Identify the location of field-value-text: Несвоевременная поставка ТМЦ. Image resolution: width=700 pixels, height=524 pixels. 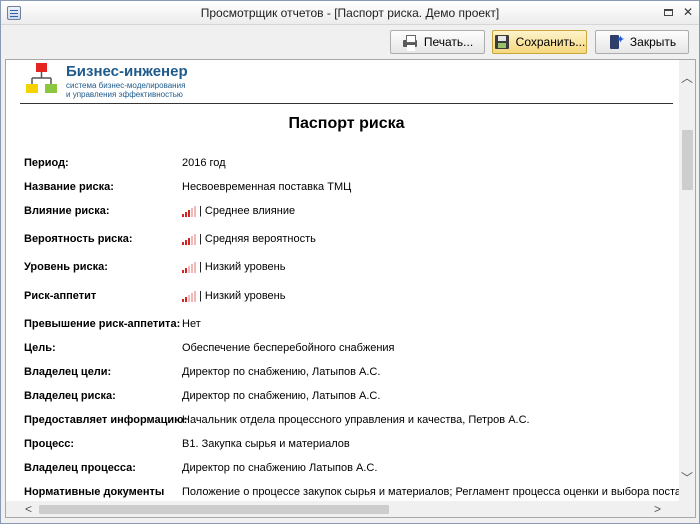
(267, 187).